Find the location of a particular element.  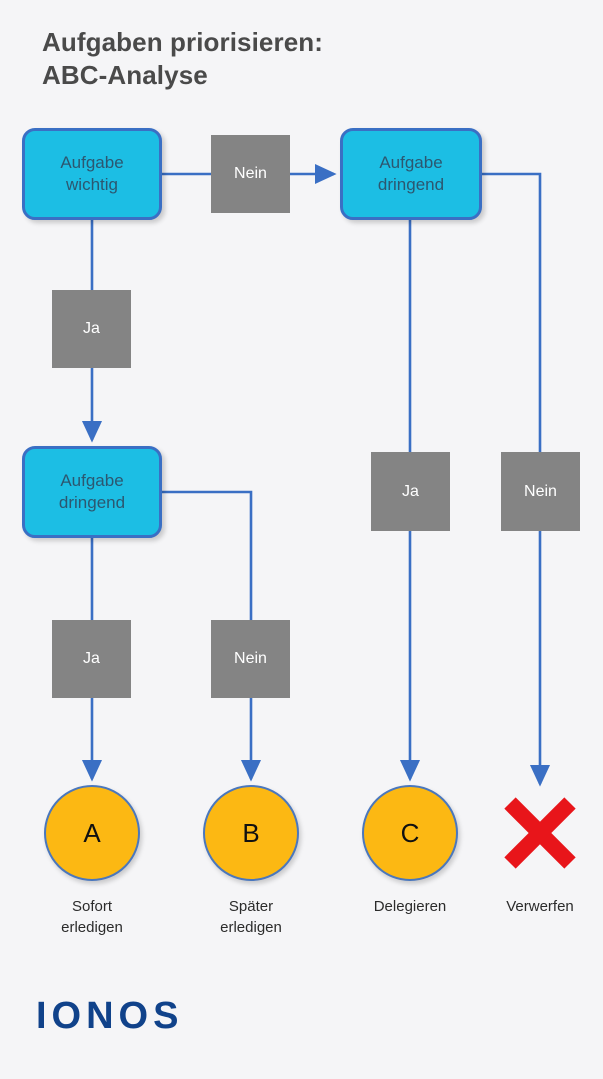

edge-label-dringend-right-nein: Nein is located at coordinates (540, 491).